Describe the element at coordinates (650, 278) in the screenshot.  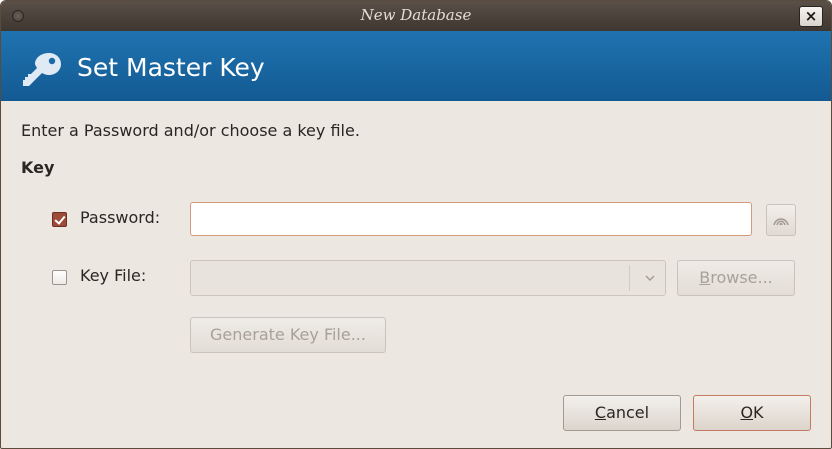
I see `chevron-down-icon` at that location.